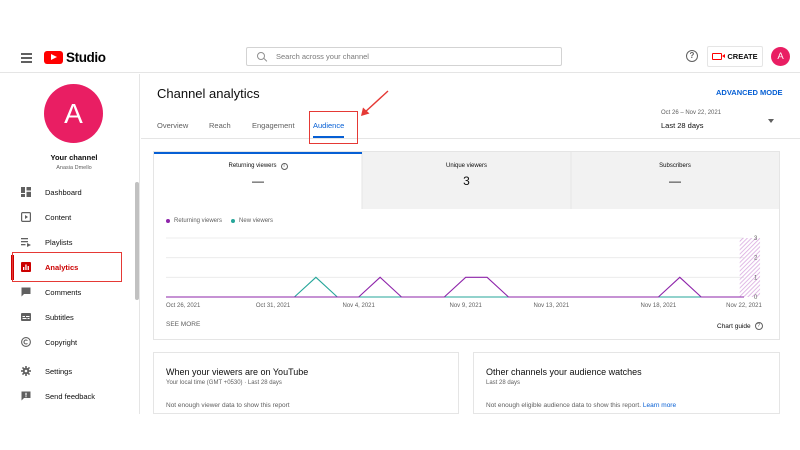  I want to click on comments-icon, so click(26, 292).